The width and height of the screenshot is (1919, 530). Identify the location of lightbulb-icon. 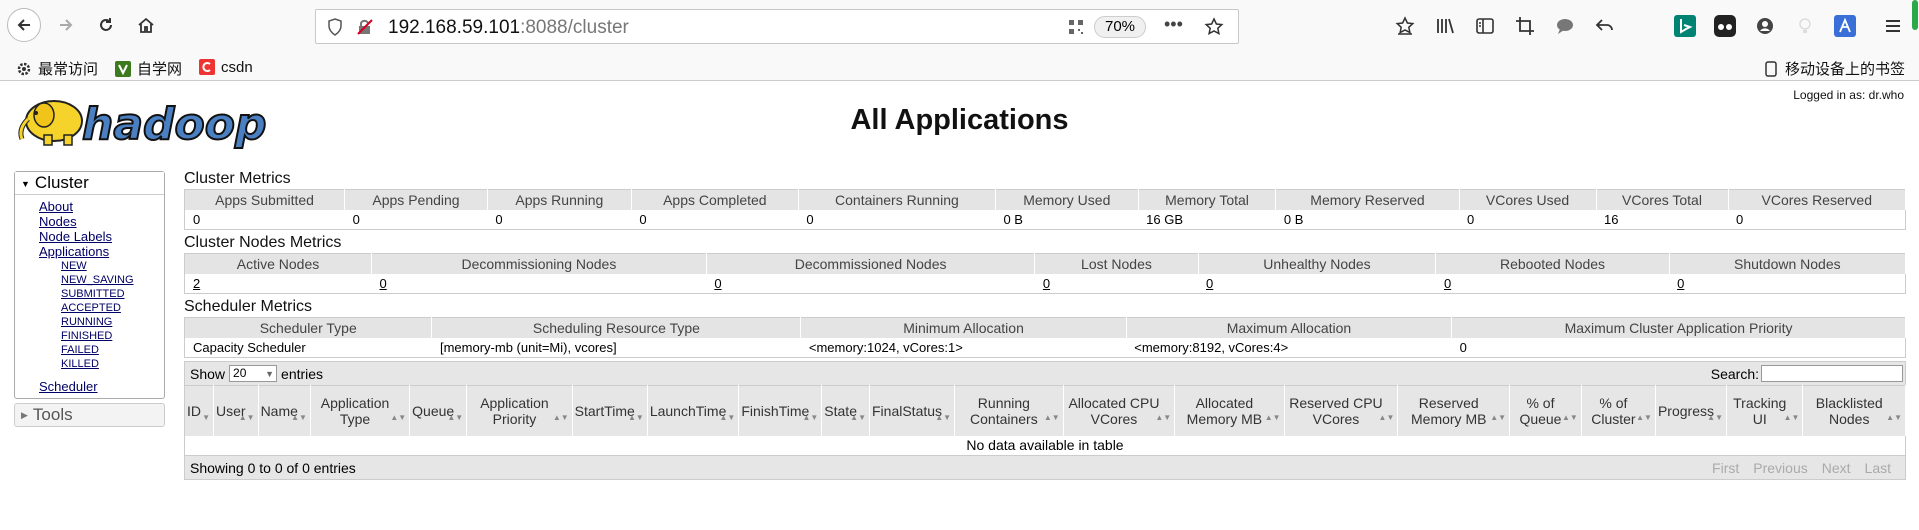
(1805, 26).